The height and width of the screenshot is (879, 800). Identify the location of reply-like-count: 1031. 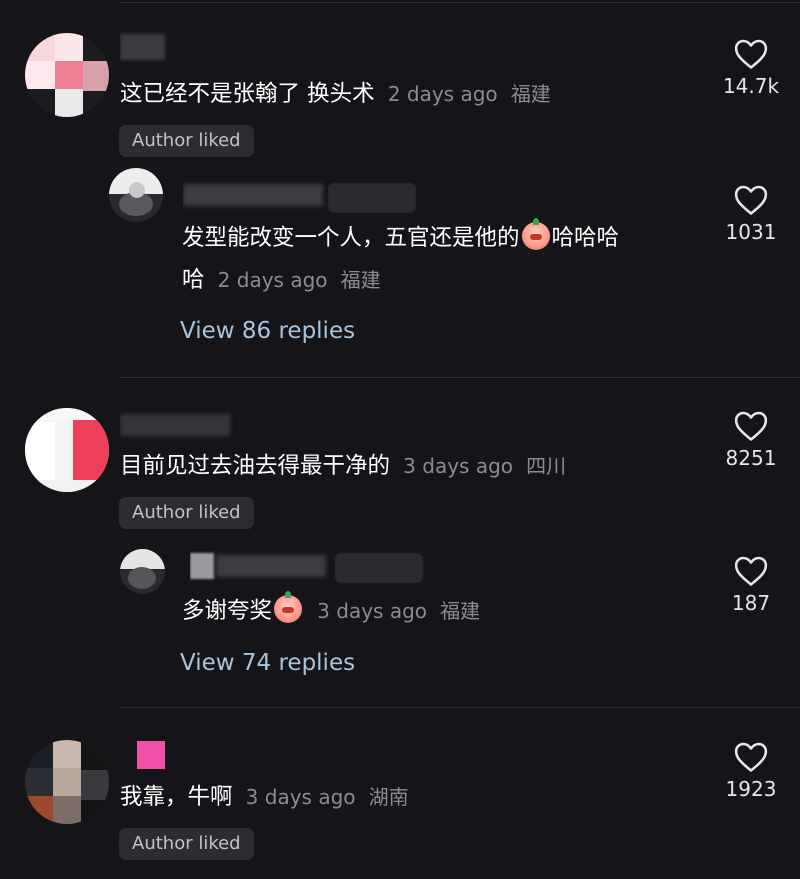
(751, 232).